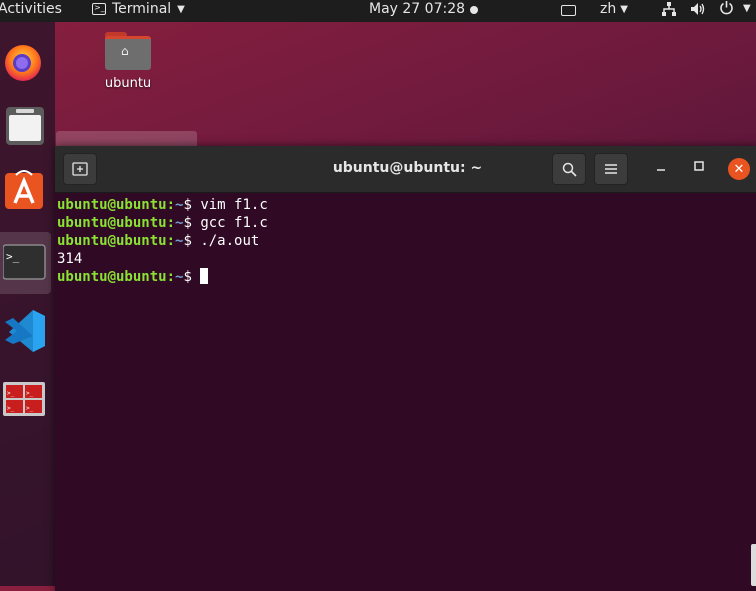 The image size is (756, 591). I want to click on desktop-home-folder: ⌂ ubuntu, so click(128, 61).